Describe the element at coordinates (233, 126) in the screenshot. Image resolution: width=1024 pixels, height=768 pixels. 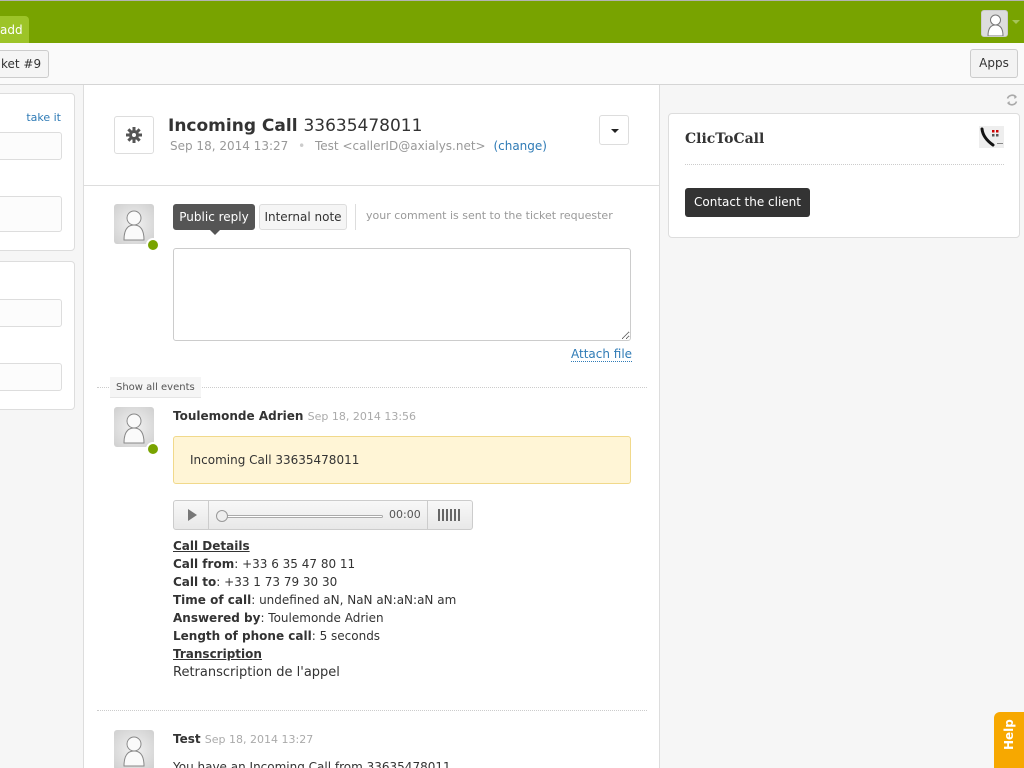
I see `ticket-title-prefix: Incoming Call` at that location.